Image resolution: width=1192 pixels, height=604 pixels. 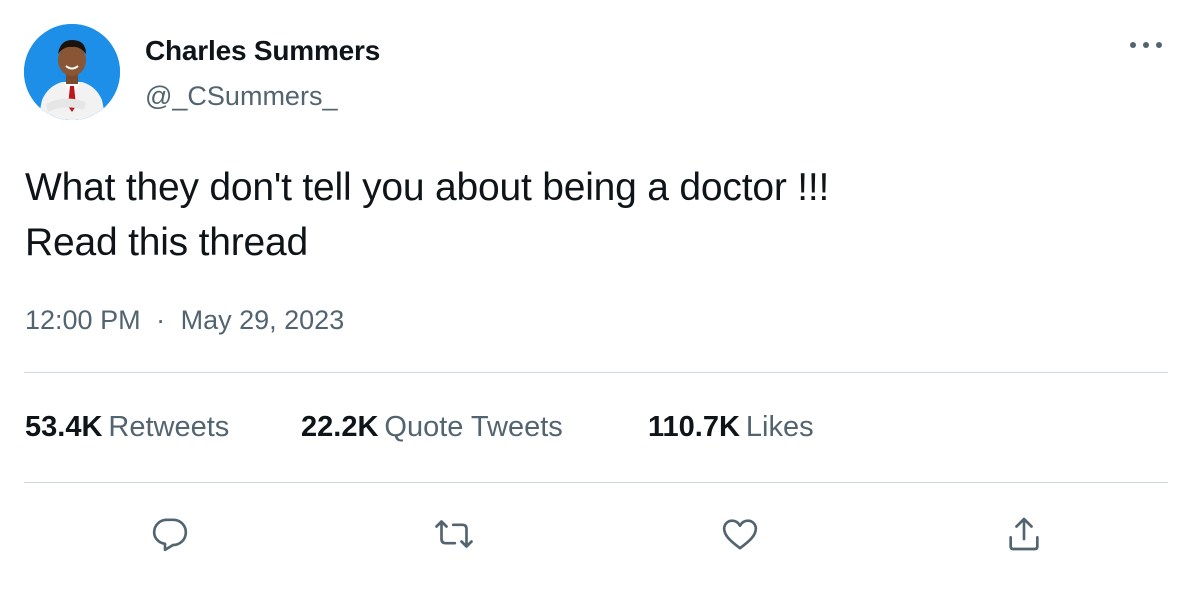 I want to click on avatar-image, so click(x=72, y=72).